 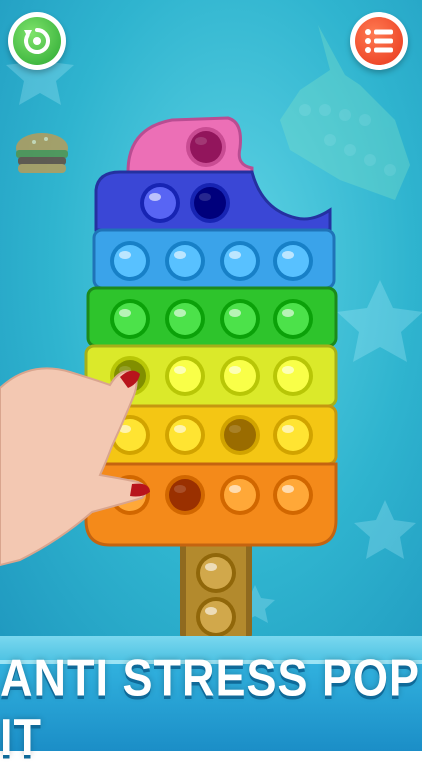 I want to click on menu-button, so click(x=379, y=41).